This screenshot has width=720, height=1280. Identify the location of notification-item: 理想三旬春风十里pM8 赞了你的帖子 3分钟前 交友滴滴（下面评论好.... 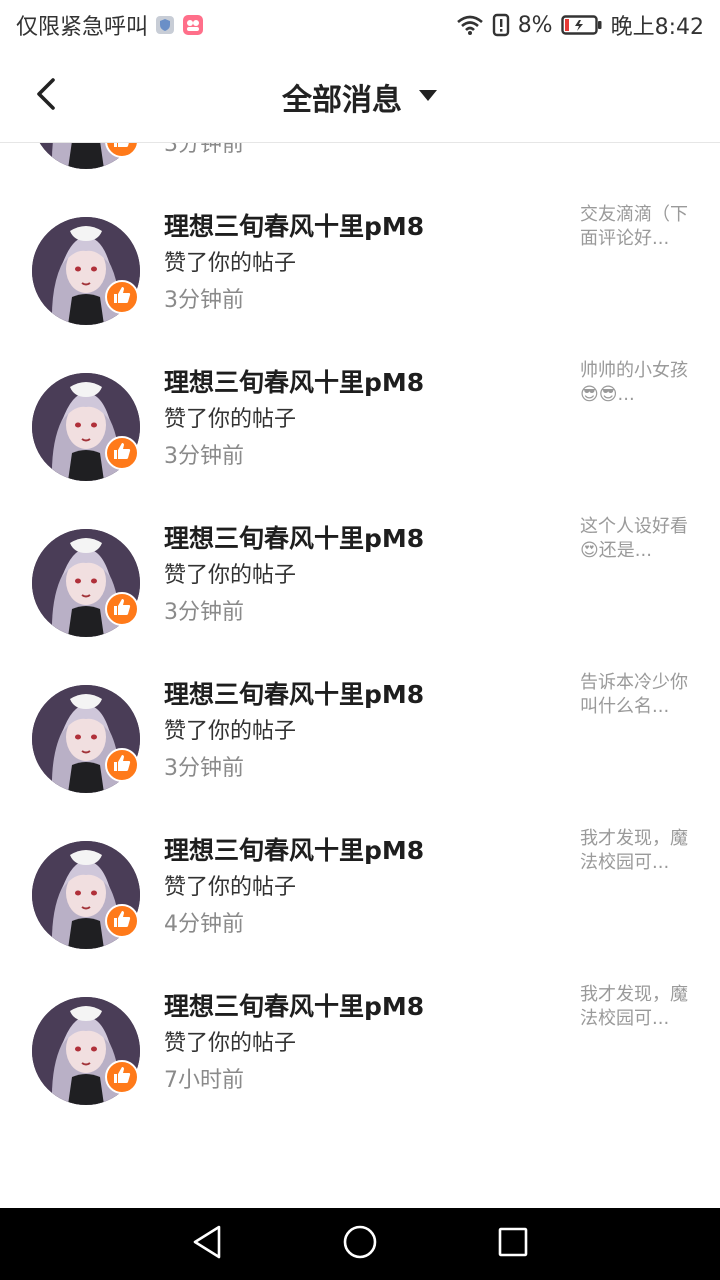
(360, 263).